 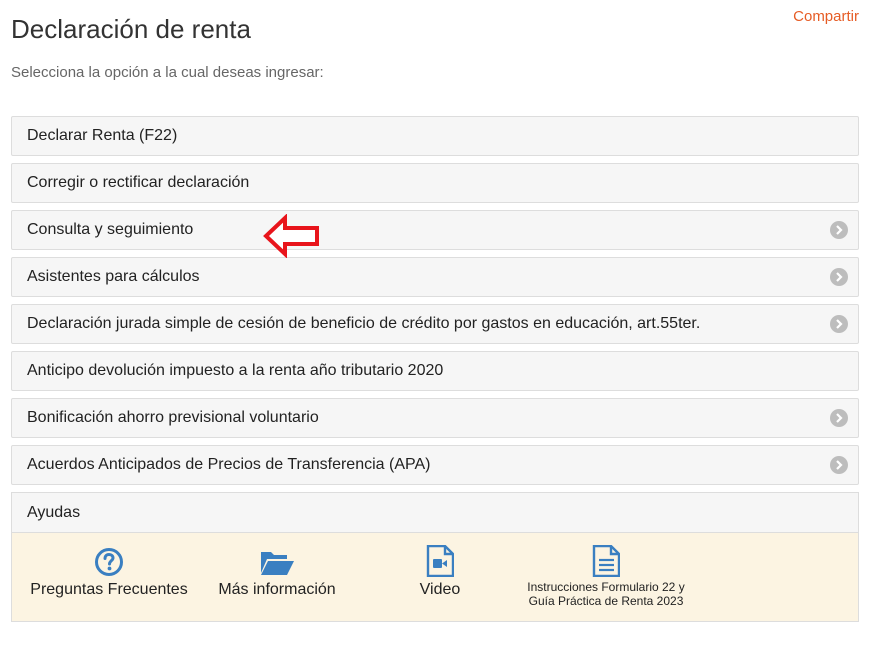 I want to click on option-label: Consulta y seguimiento, so click(x=110, y=229).